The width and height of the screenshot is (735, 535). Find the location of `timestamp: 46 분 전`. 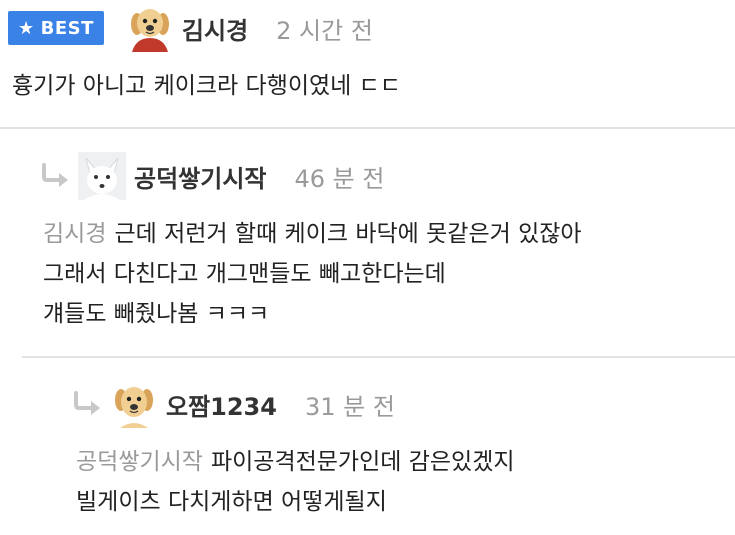

timestamp: 46 분 전 is located at coordinates (339, 178).